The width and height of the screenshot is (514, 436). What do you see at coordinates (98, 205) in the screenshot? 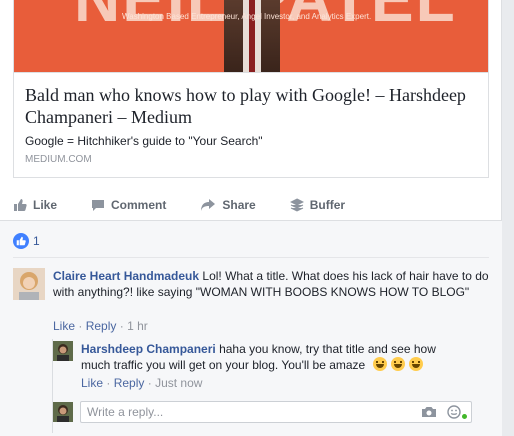
I see `comment-icon` at bounding box center [98, 205].